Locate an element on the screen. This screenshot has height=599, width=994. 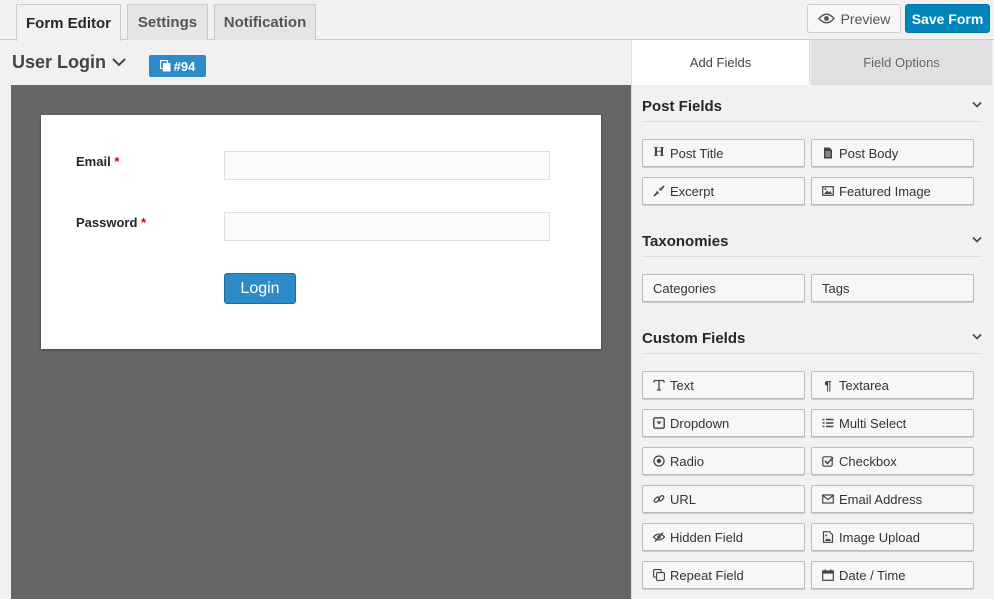
login-button: Login is located at coordinates (260, 288).